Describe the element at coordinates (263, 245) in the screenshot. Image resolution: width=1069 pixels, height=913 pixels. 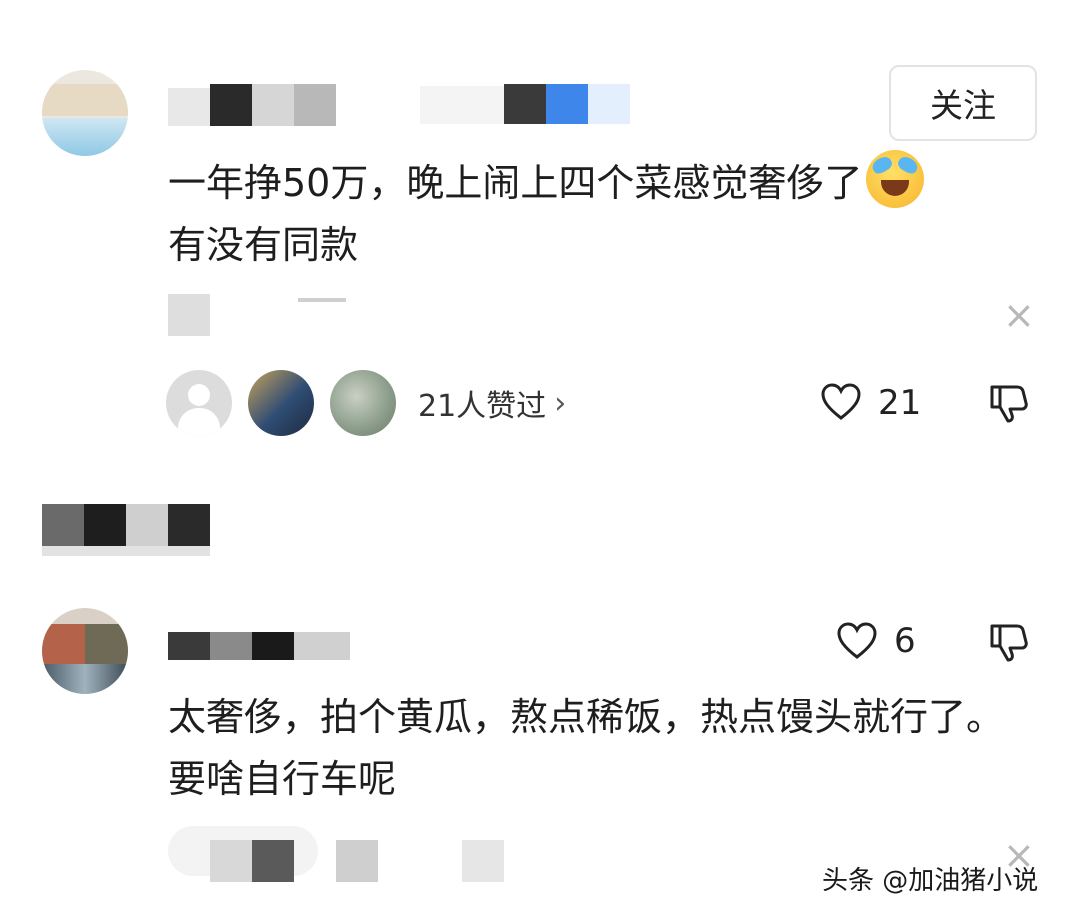
I see `comment-text-line: 有没有同款` at that location.